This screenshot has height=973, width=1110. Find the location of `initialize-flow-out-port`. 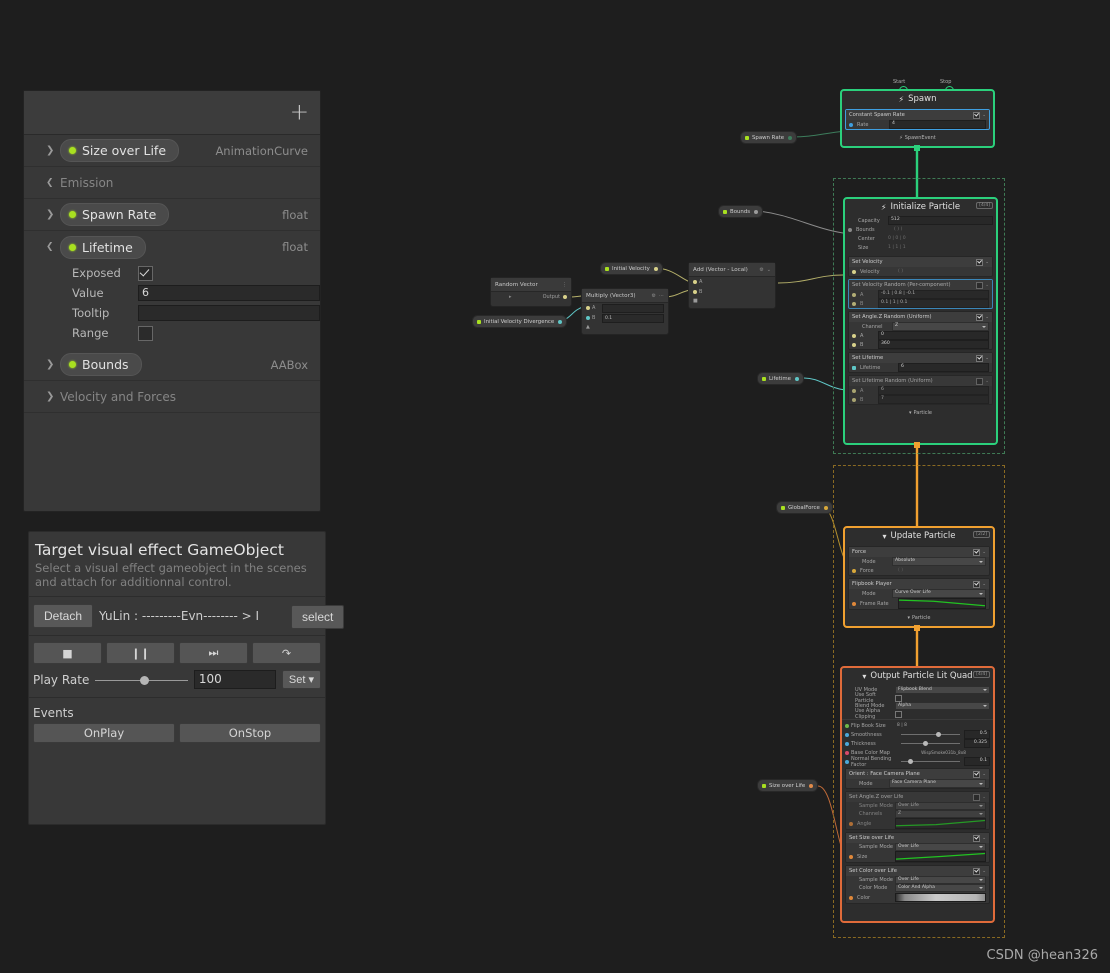

initialize-flow-out-port is located at coordinates (917, 445).